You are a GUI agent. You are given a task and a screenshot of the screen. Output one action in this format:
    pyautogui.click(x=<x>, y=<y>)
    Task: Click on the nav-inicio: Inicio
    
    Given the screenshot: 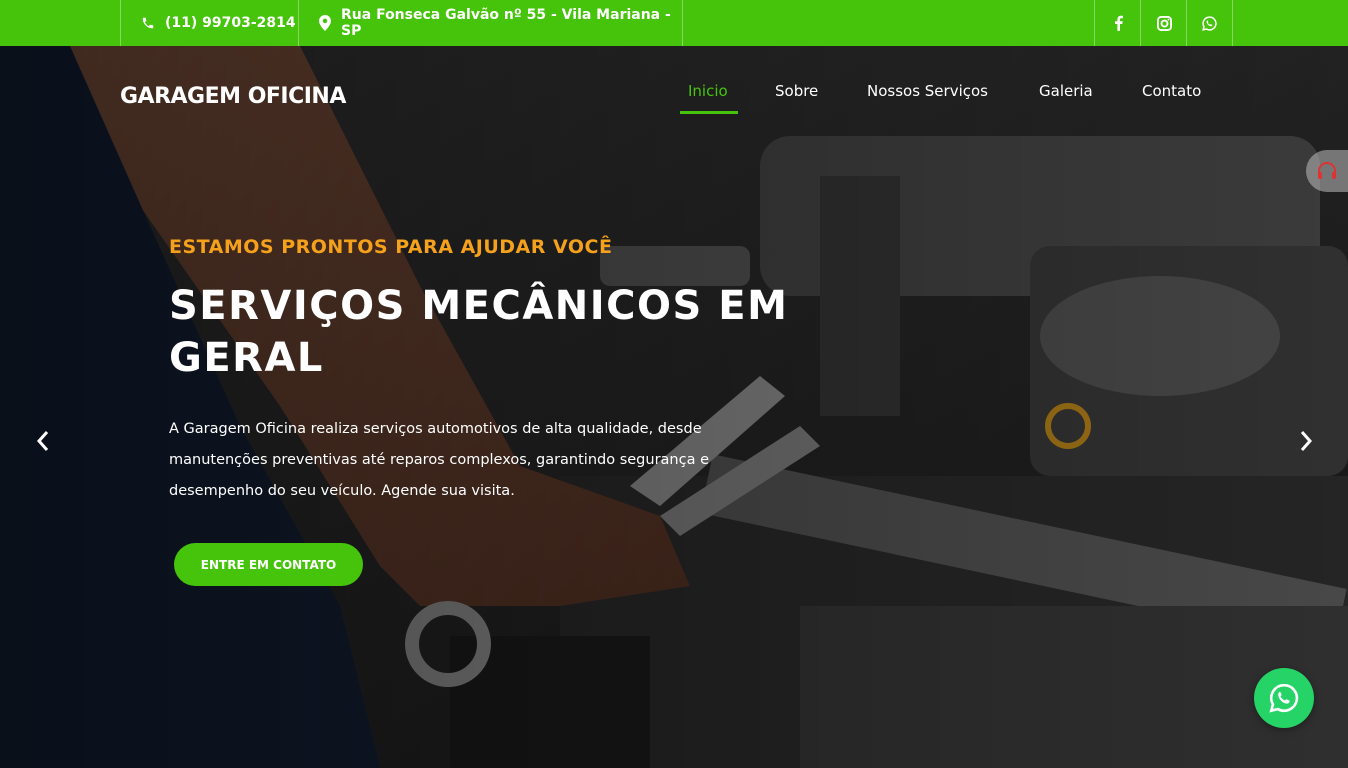 What is the action you would take?
    pyautogui.click(x=708, y=91)
    